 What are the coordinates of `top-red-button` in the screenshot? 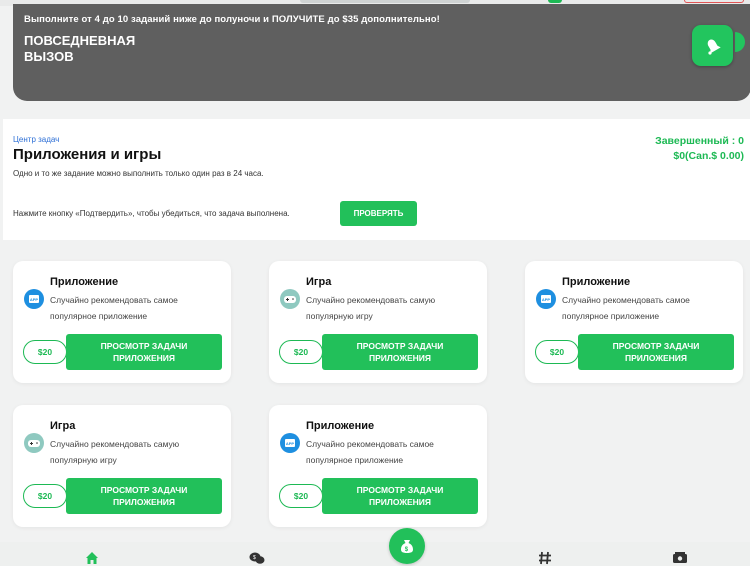 It's located at (714, 1).